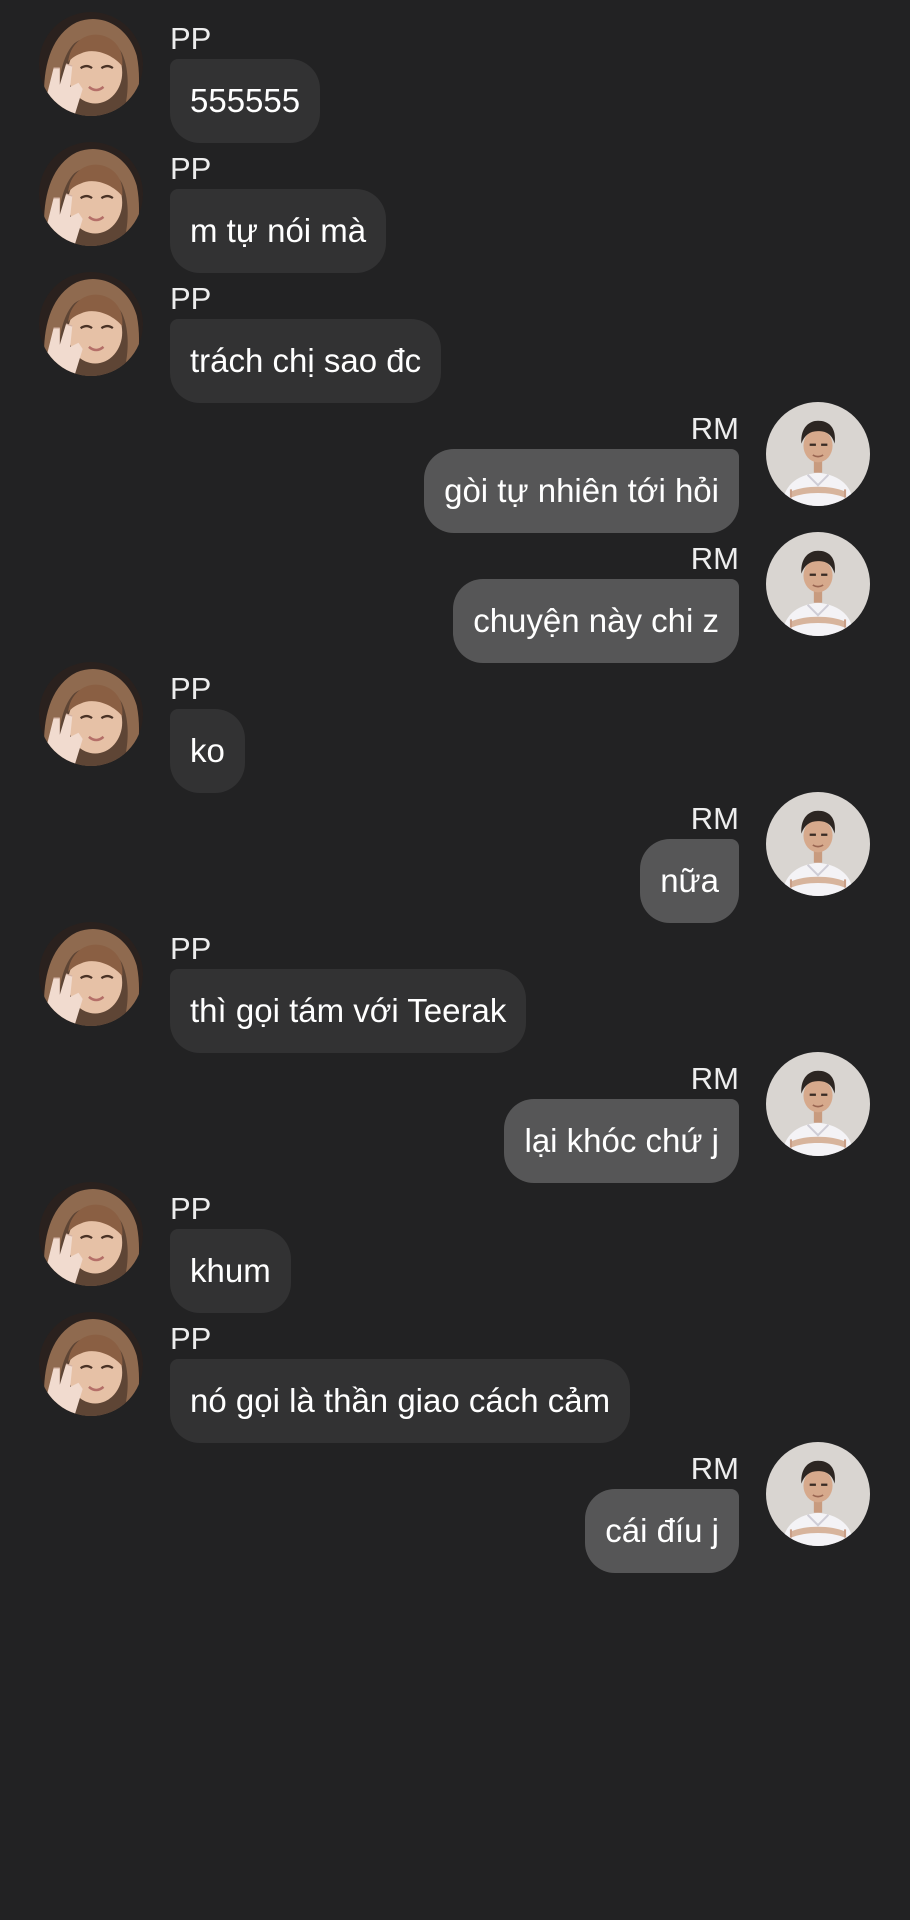  I want to click on message-row: PP m tự nói mà, so click(455, 201).